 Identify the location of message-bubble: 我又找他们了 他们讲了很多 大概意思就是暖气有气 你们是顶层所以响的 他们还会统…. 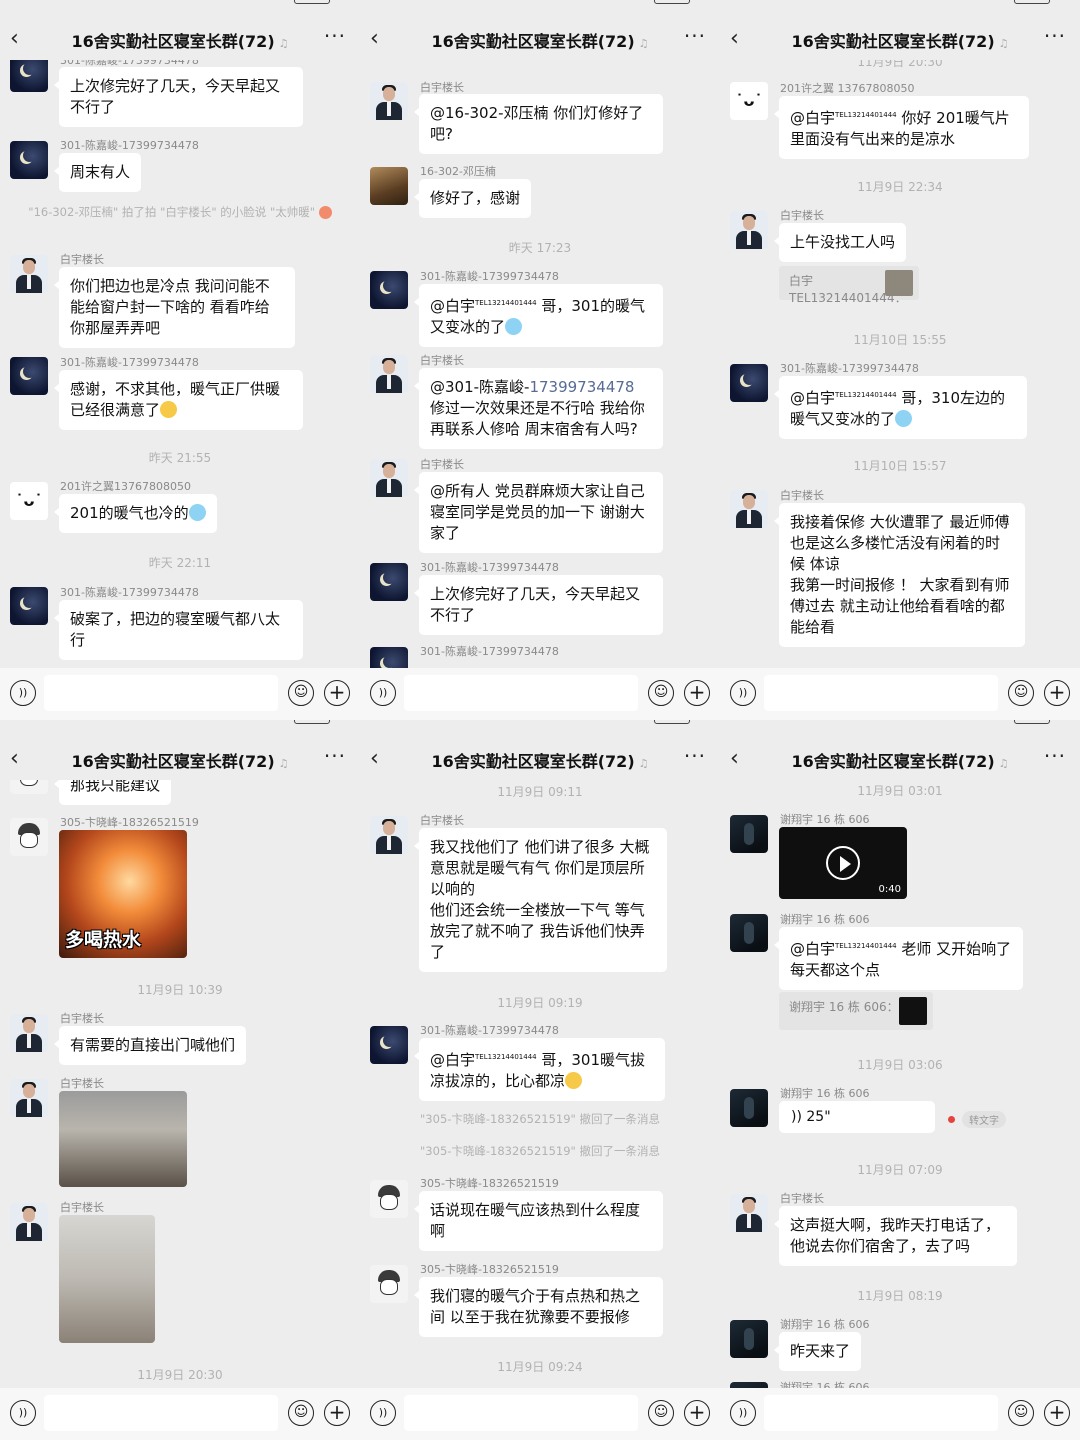
(540, 900).